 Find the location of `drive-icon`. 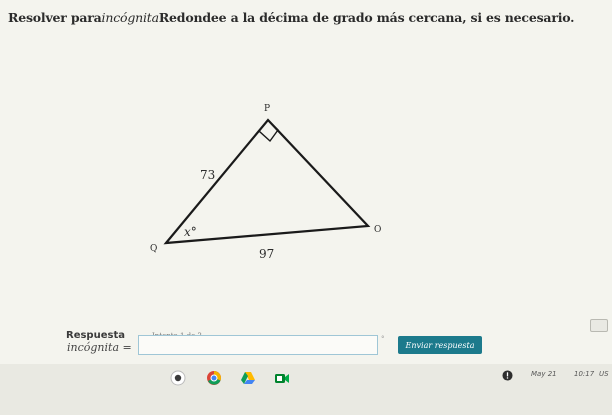

drive-icon is located at coordinates (248, 378).